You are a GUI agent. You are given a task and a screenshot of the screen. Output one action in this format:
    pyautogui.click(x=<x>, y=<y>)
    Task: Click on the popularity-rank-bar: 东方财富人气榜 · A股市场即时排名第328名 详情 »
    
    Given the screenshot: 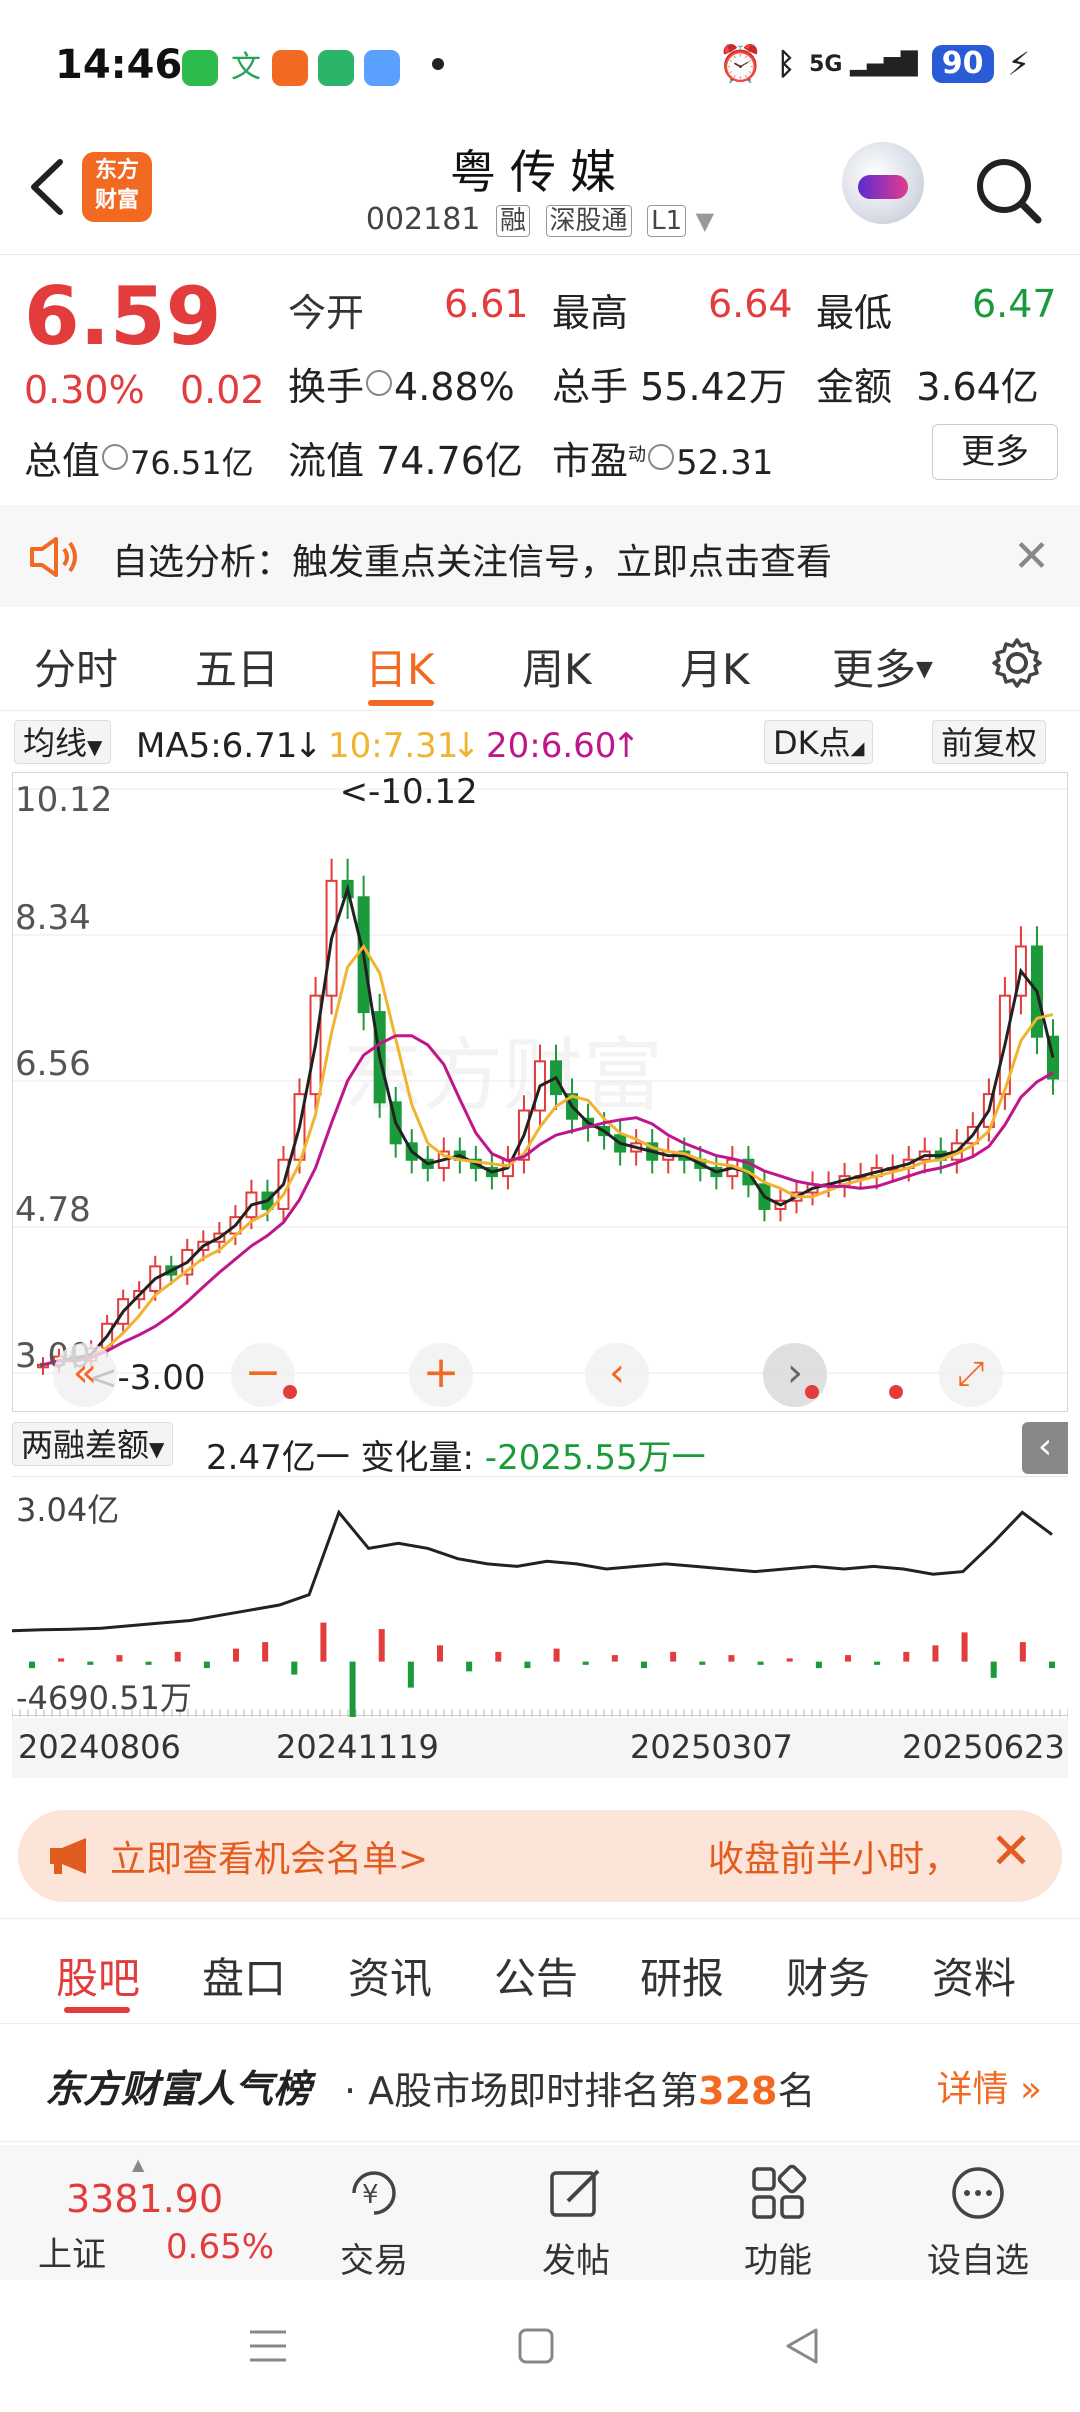 What is the action you would take?
    pyautogui.click(x=540, y=2084)
    